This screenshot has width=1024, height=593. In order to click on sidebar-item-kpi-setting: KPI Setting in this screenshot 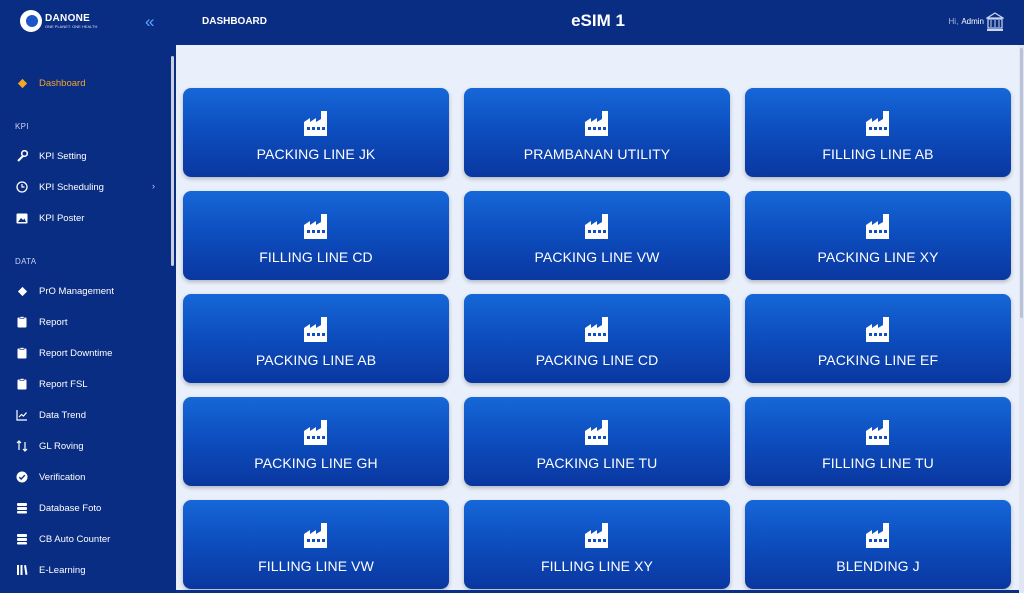, I will do `click(51, 156)`.